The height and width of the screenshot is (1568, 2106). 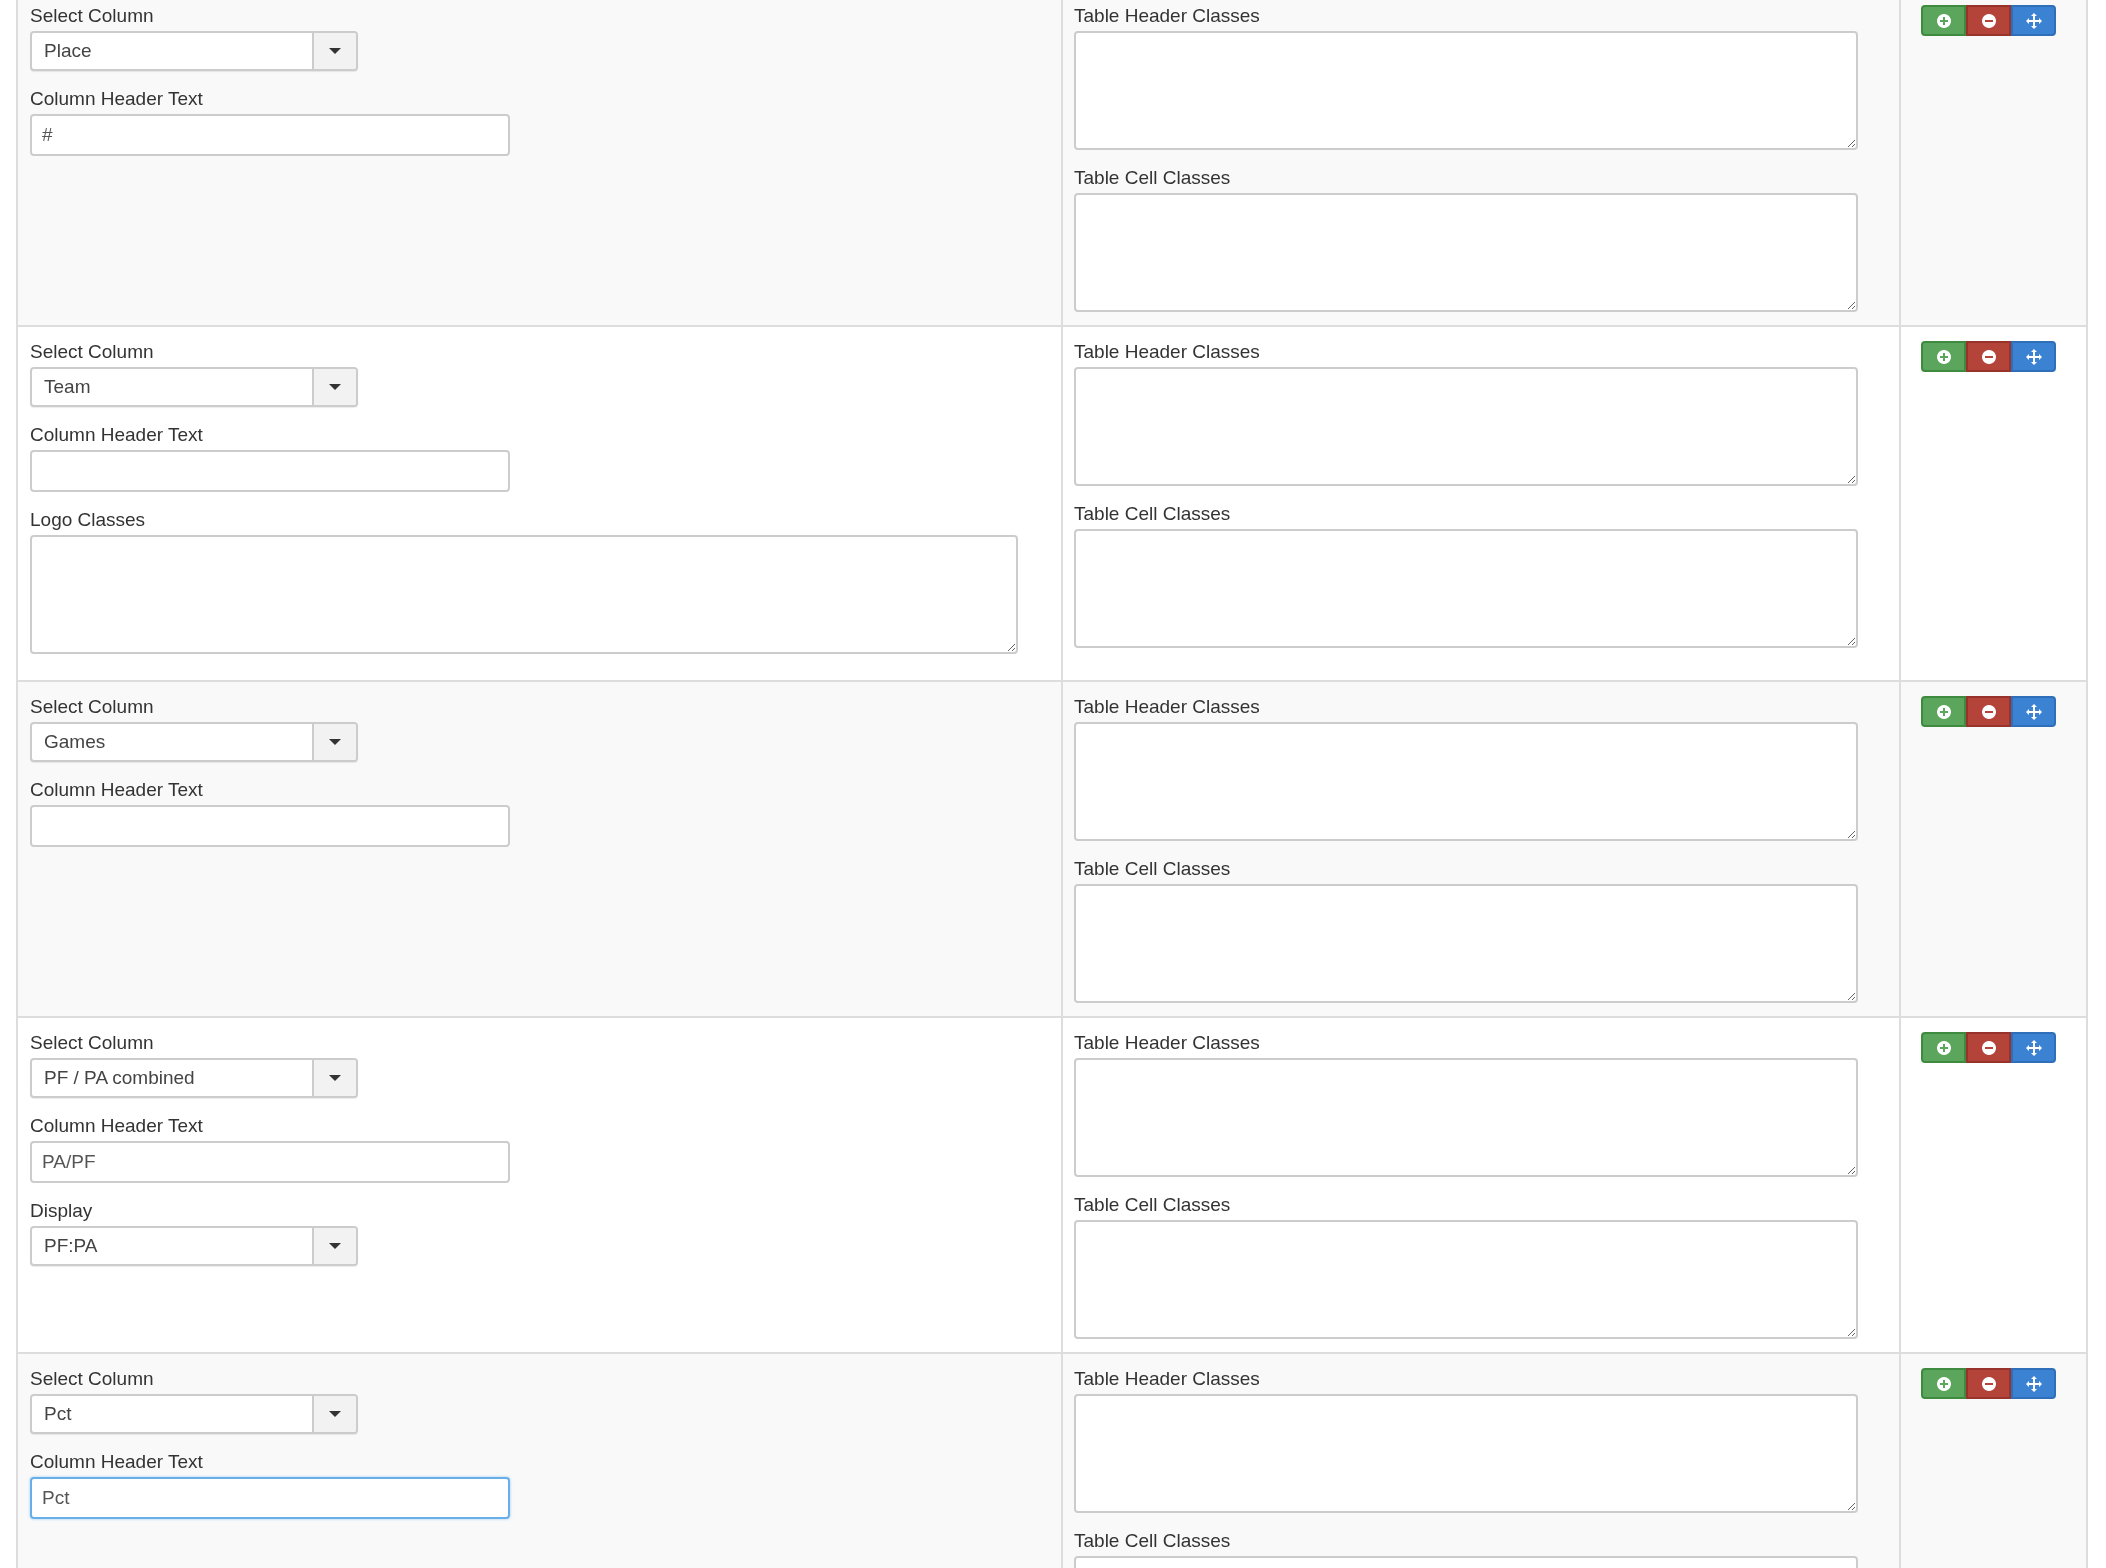 I want to click on select-field: Games, so click(x=194, y=742).